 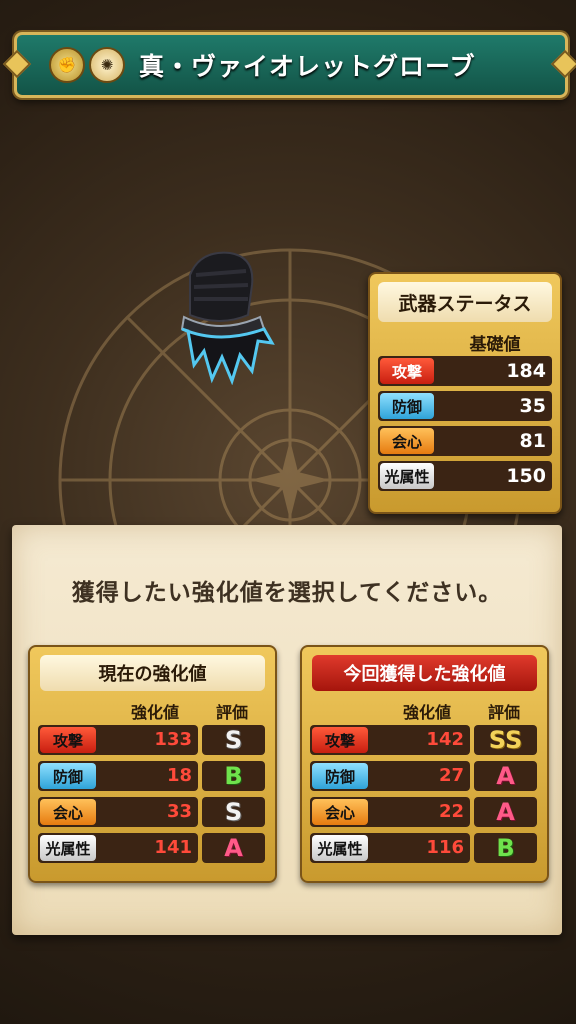 I want to click on enhancement-row-attack: 攻撃 133 S, so click(x=151, y=740).